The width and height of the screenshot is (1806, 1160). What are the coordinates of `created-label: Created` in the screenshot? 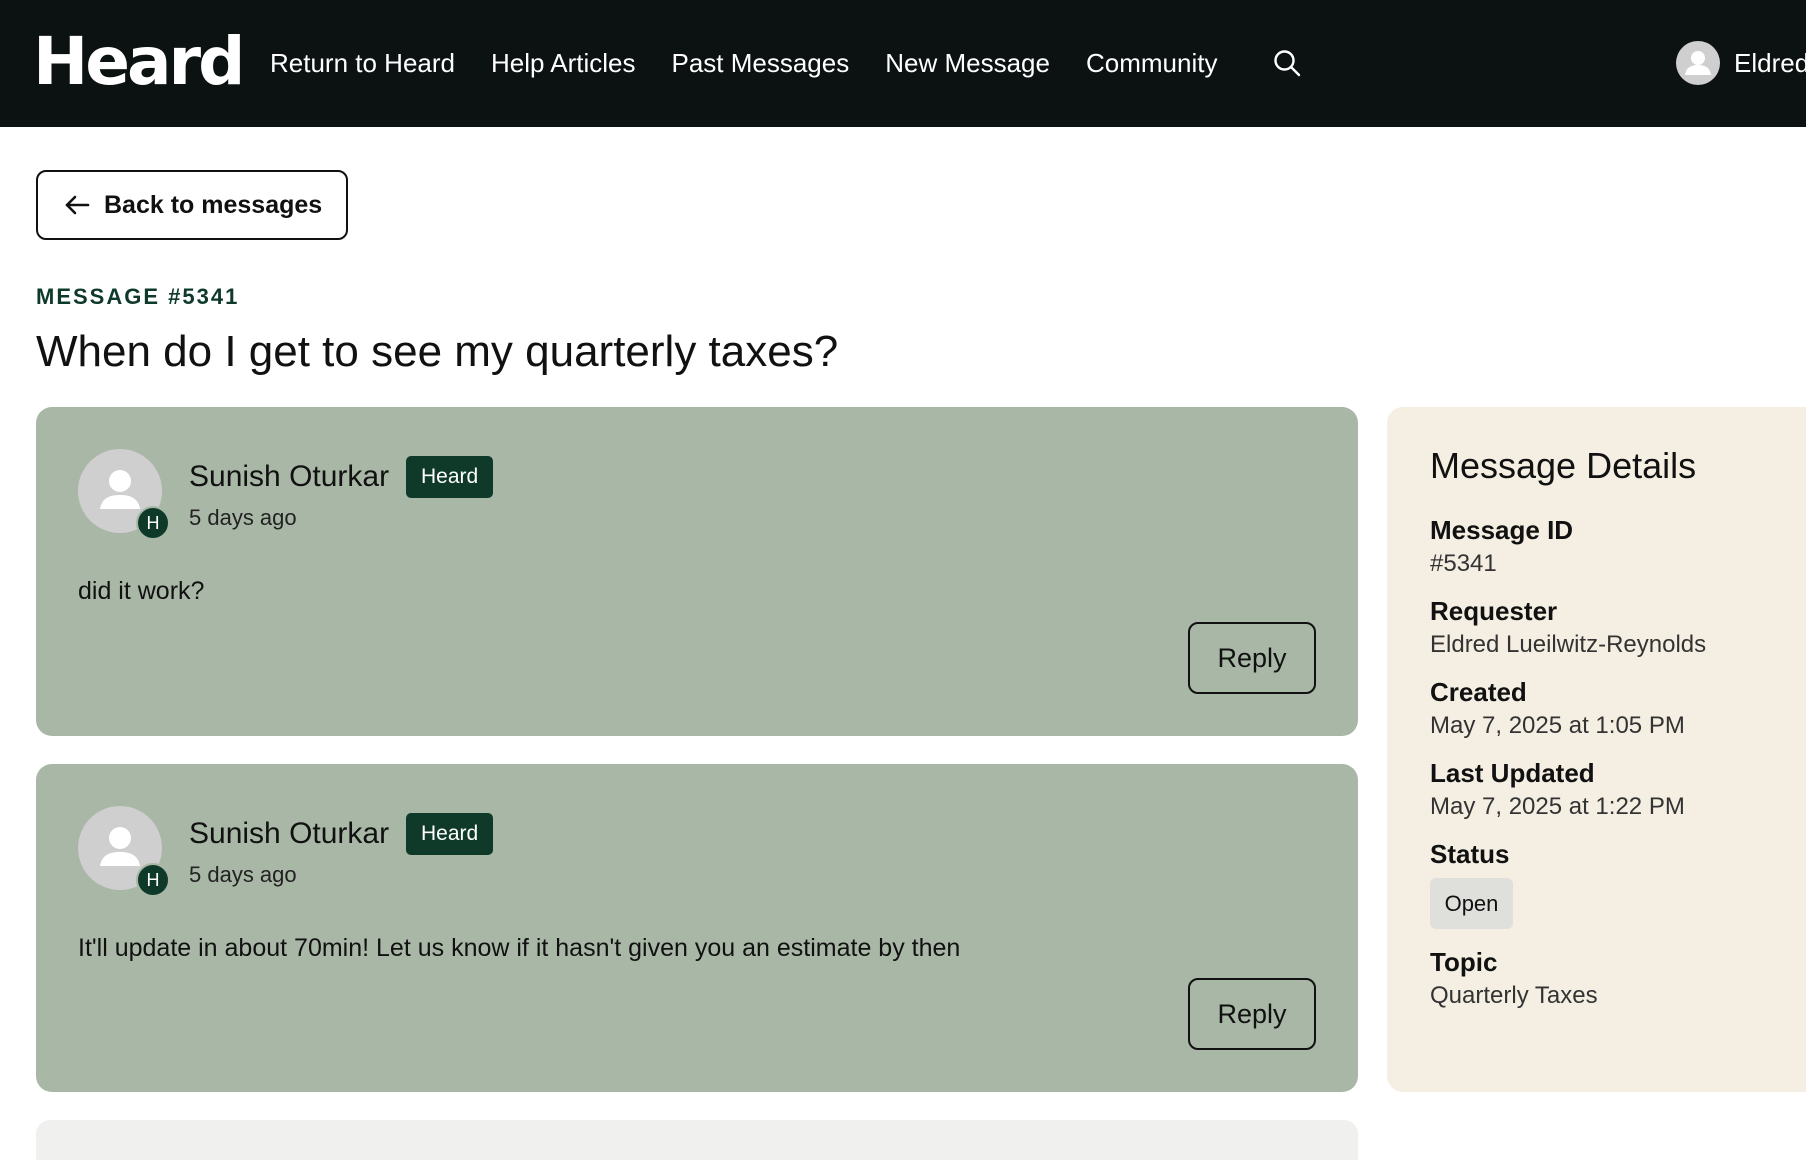 It's located at (1478, 692).